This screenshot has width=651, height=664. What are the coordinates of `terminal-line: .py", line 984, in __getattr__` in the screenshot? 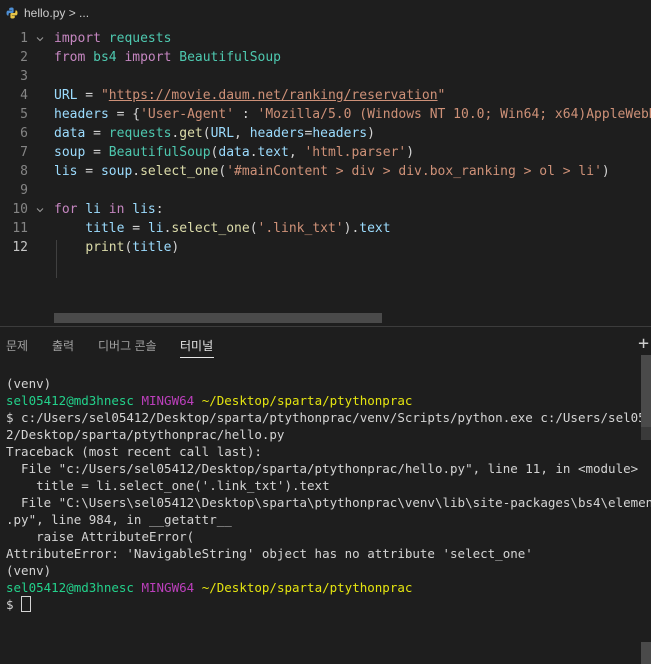 It's located at (315, 519).